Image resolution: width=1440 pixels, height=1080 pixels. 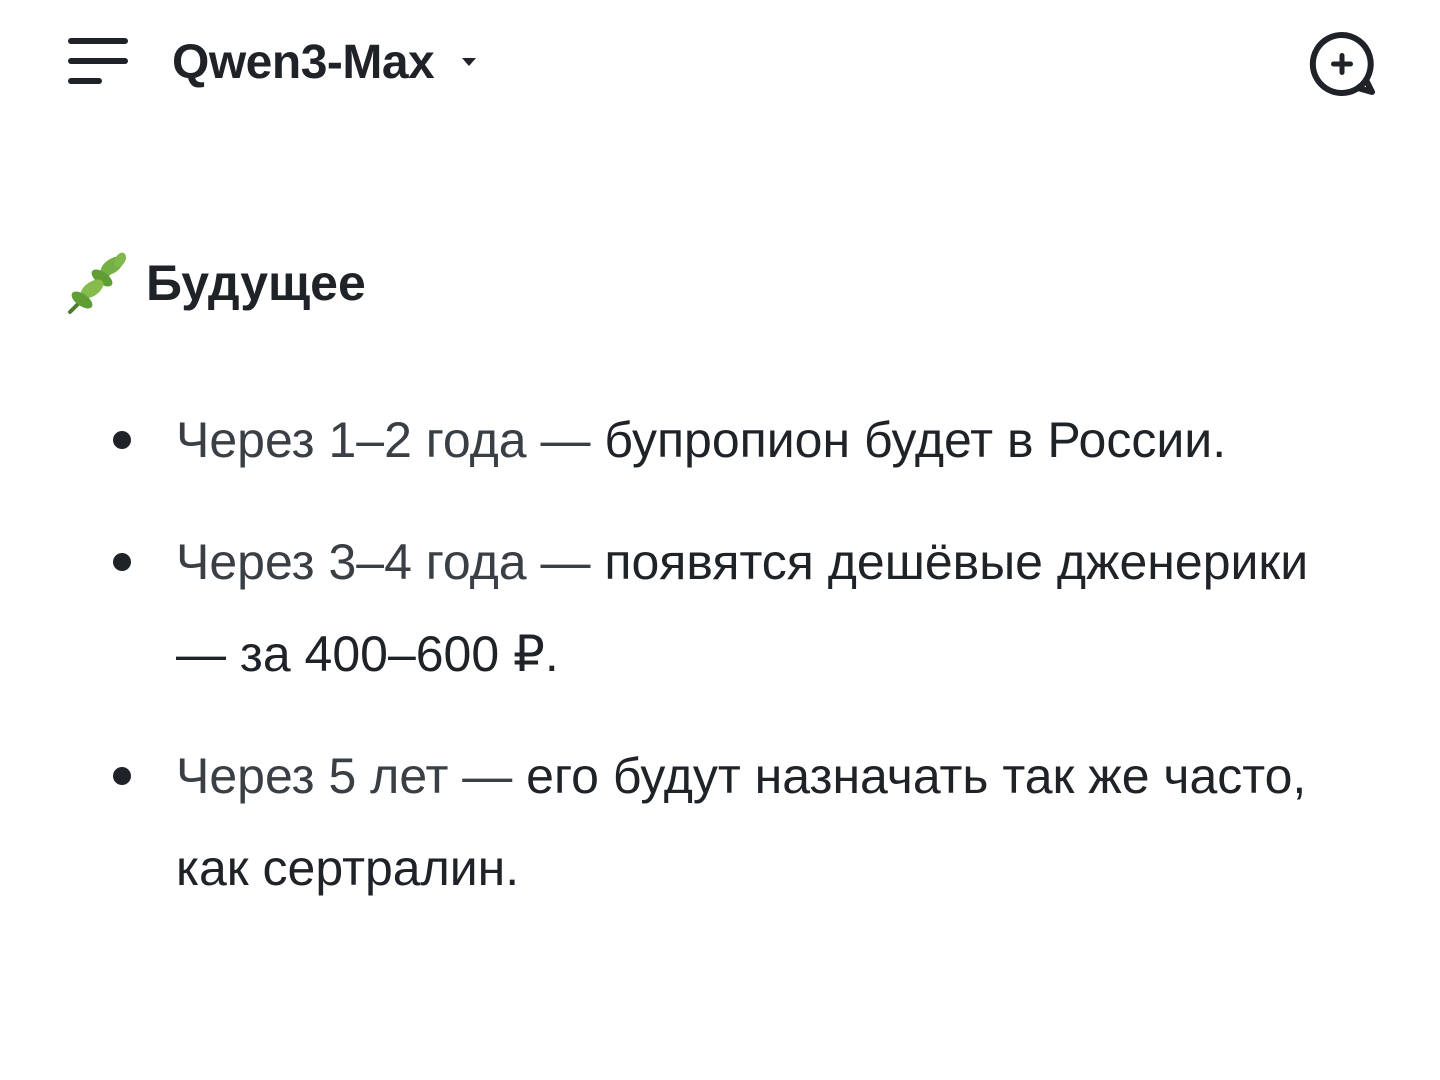 I want to click on model-selector: Qwen3-Max, so click(x=325, y=62).